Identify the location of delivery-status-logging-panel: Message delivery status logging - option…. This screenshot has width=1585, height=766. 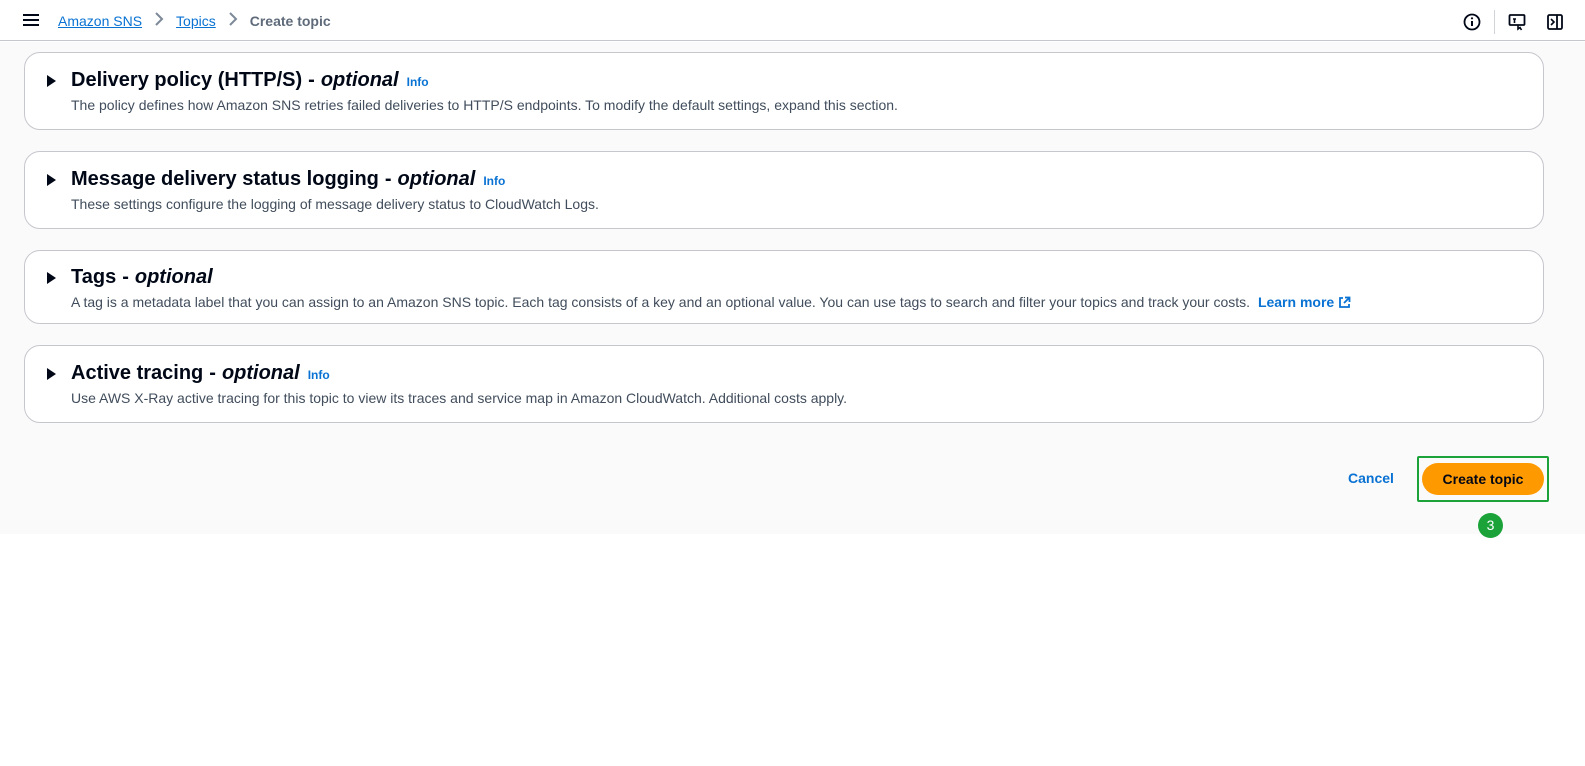
(784, 190).